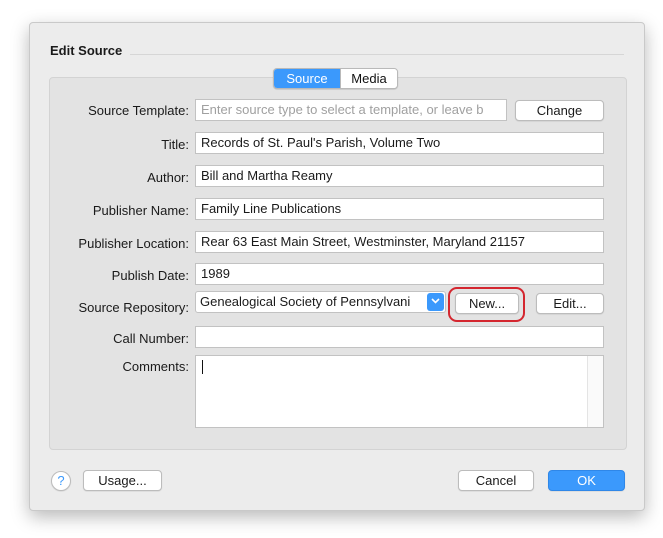  I want to click on publisher-name-field: Family Line Publications, so click(399, 209).